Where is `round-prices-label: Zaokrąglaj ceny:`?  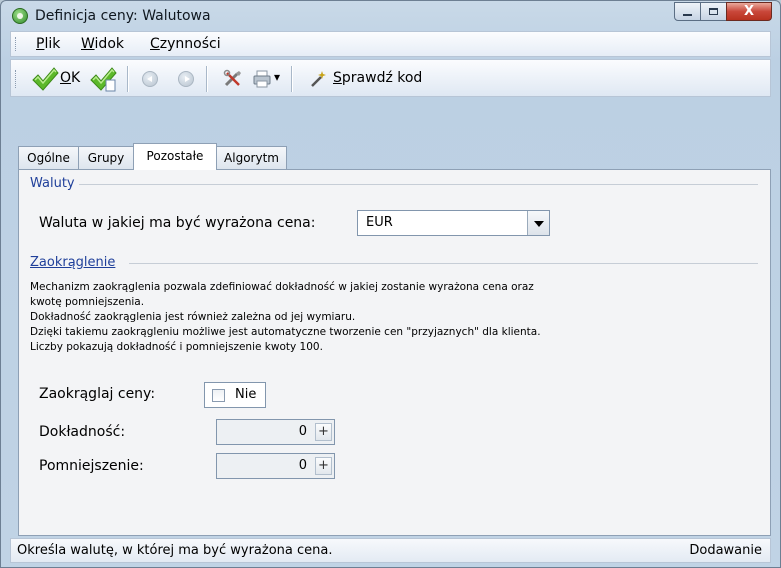
round-prices-label: Zaokrąglaj ceny: is located at coordinates (97, 394).